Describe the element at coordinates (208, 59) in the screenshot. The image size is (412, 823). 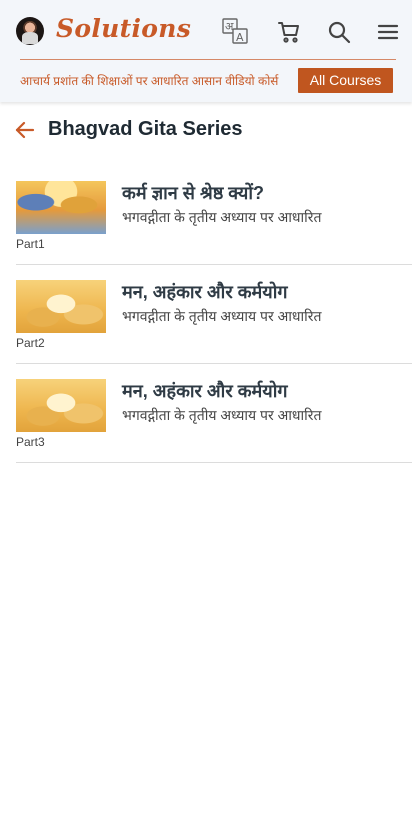
I see `header-divider` at that location.